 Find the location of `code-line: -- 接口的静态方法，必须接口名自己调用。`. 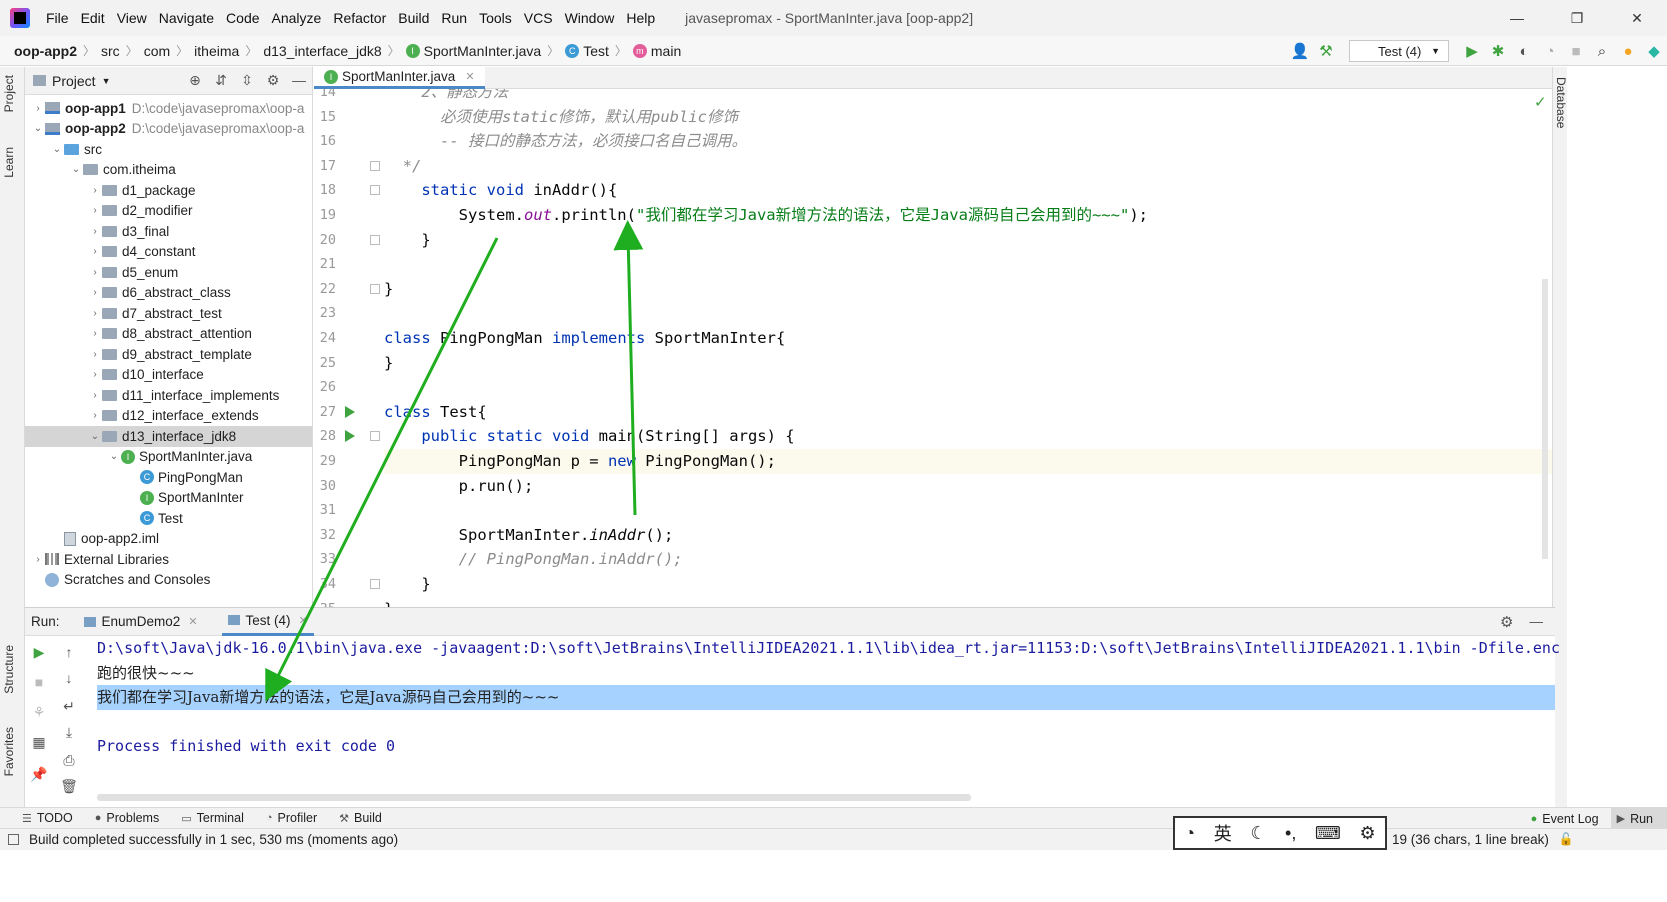

code-line: -- 接口的静态方法，必须接口名自己调用。 is located at coordinates (565, 141).